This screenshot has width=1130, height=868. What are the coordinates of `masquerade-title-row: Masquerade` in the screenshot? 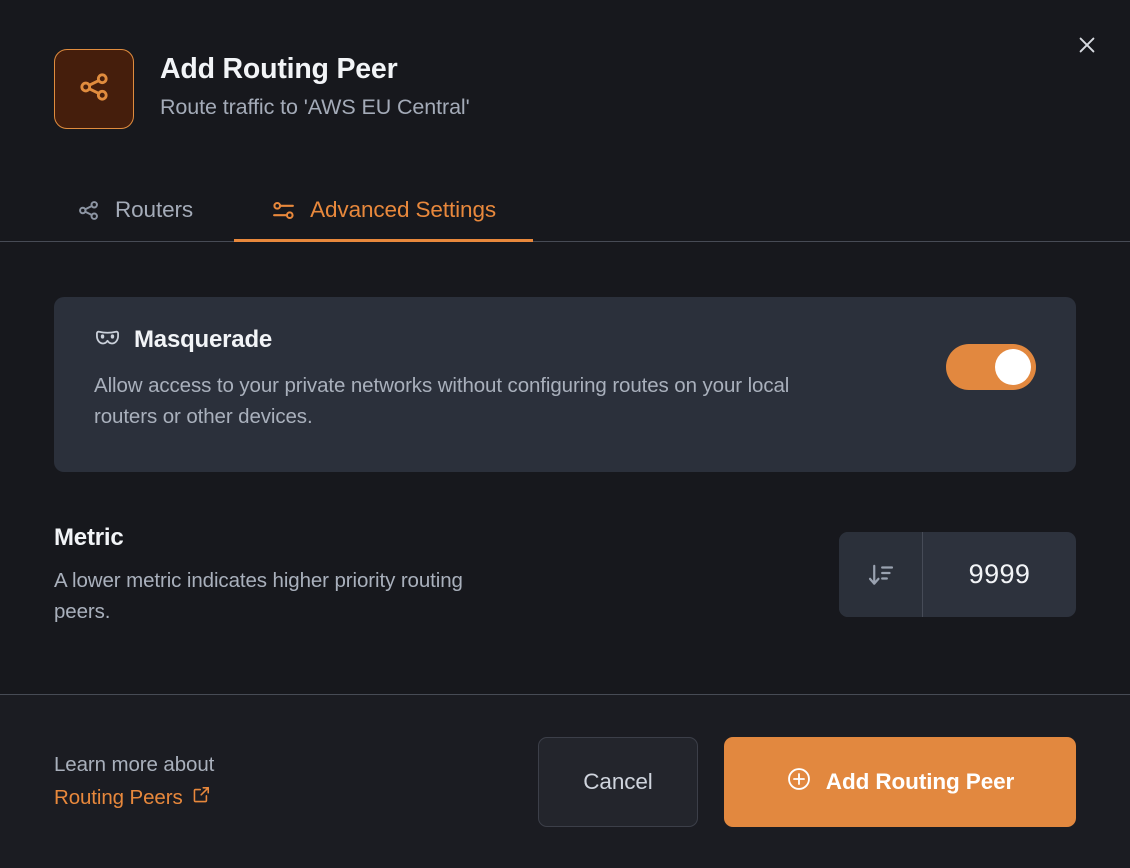 It's located at (464, 340).